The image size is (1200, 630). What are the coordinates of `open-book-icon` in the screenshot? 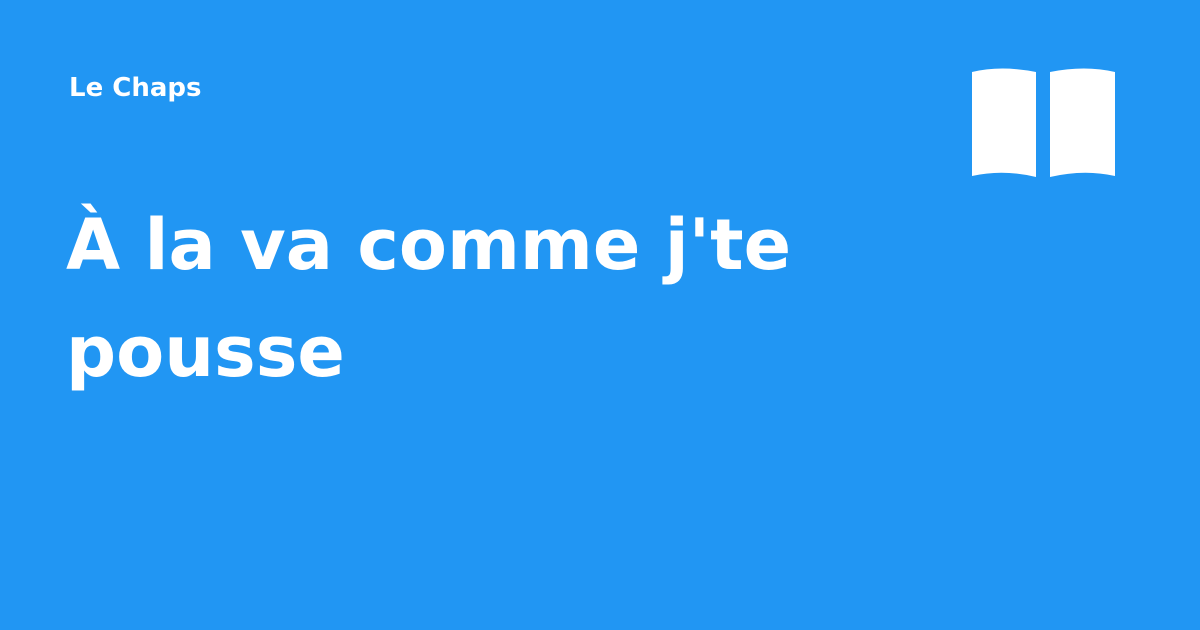 It's located at (1043, 123).